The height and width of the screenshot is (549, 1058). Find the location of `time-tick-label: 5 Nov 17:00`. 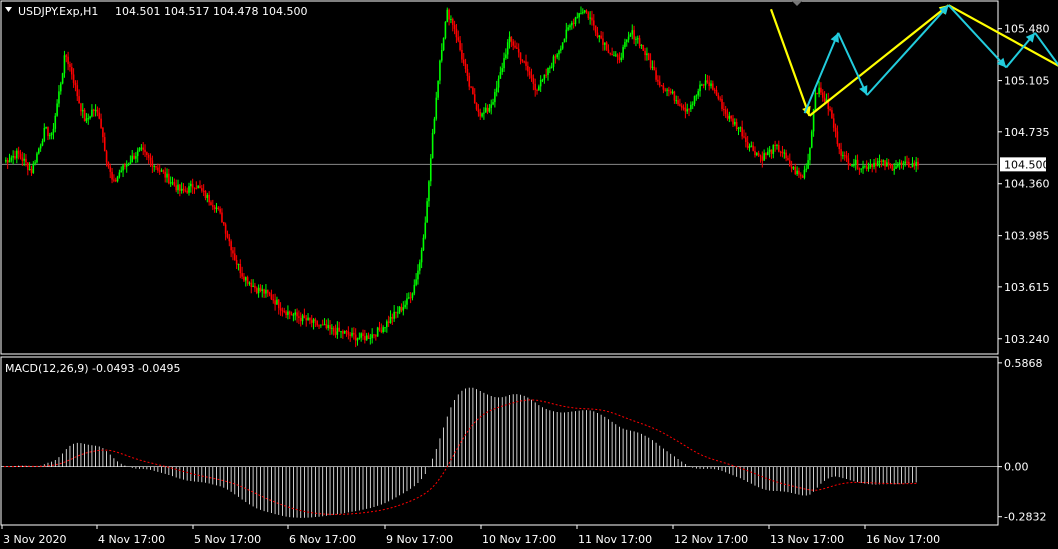

time-tick-label: 5 Nov 17:00 is located at coordinates (227, 539).